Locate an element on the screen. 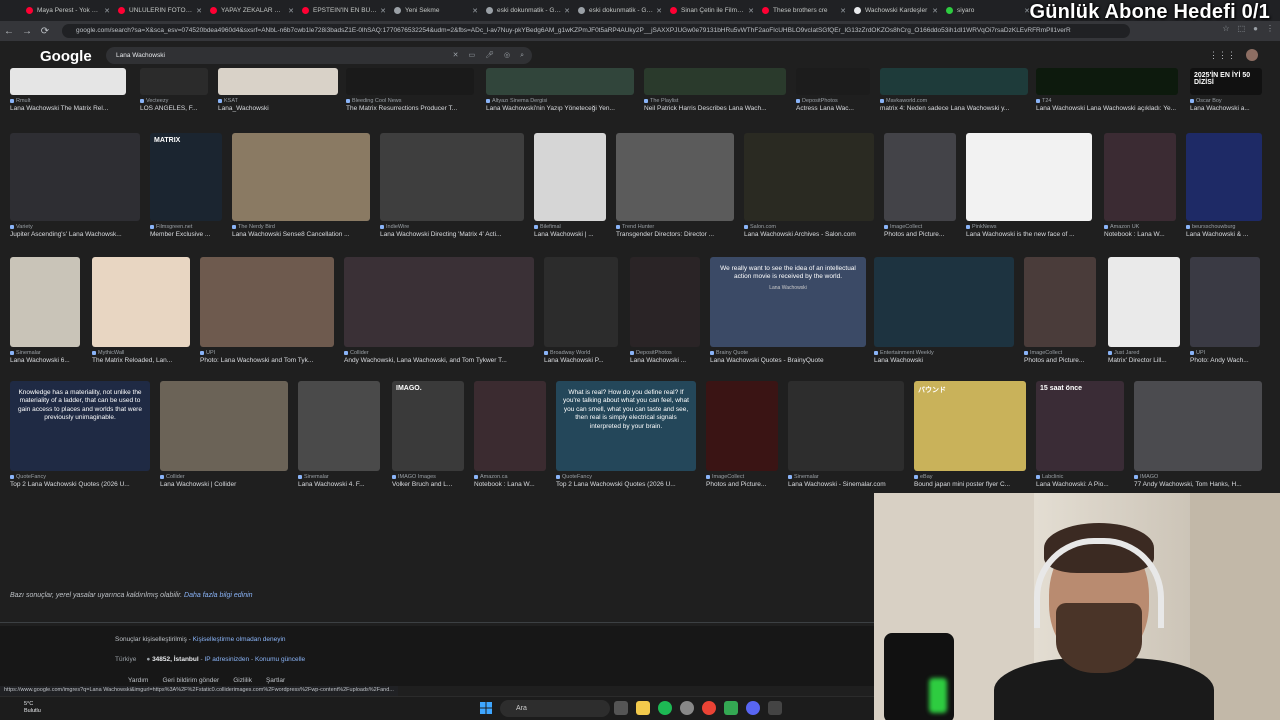 The height and width of the screenshot is (720, 1280). browser-tab: Yeni Sekme ✕ is located at coordinates (436, 11).